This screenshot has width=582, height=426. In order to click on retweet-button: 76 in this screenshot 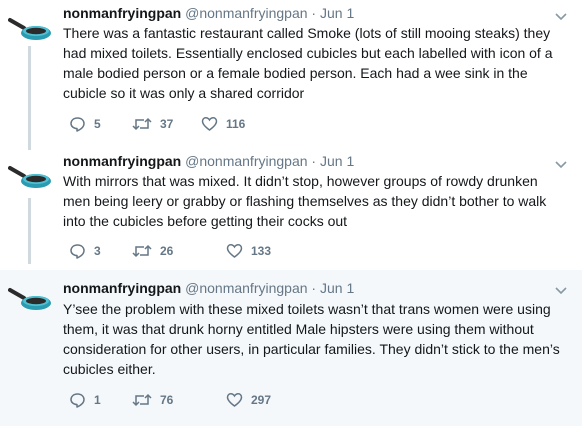, I will do `click(152, 400)`.